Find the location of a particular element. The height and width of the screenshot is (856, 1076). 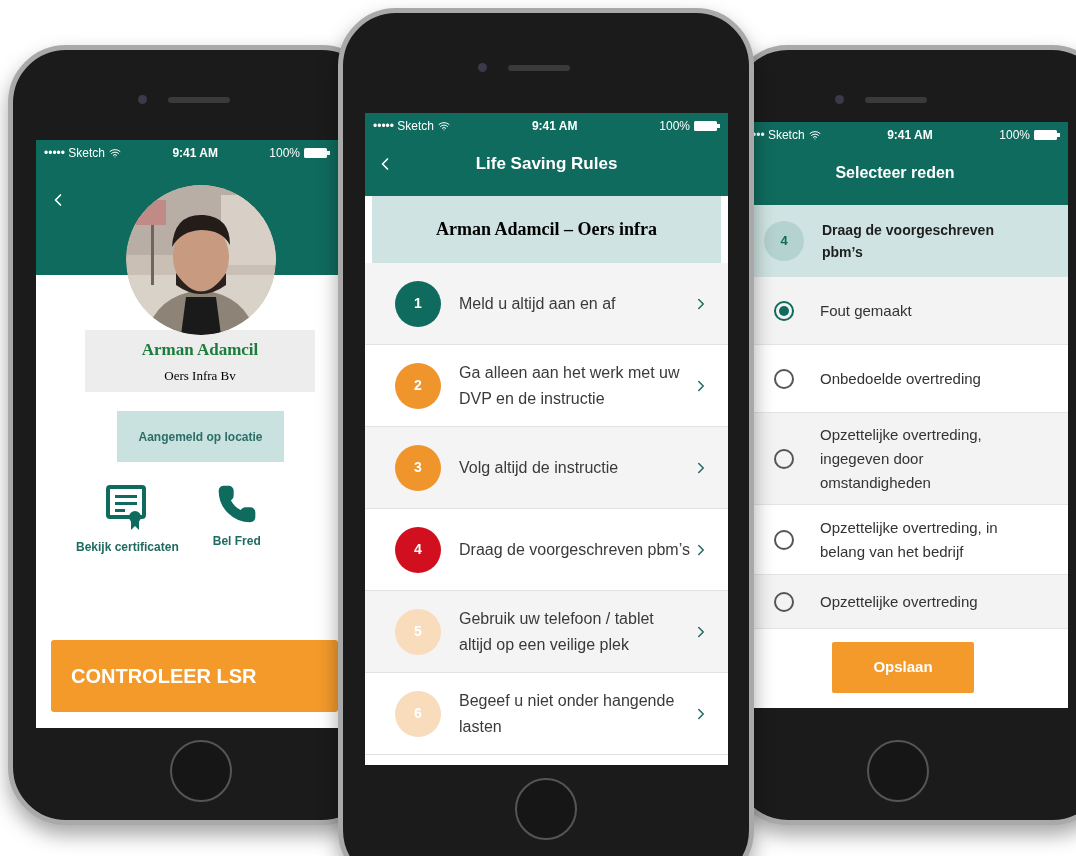

reason-text: Fout gemaakt is located at coordinates (866, 310).